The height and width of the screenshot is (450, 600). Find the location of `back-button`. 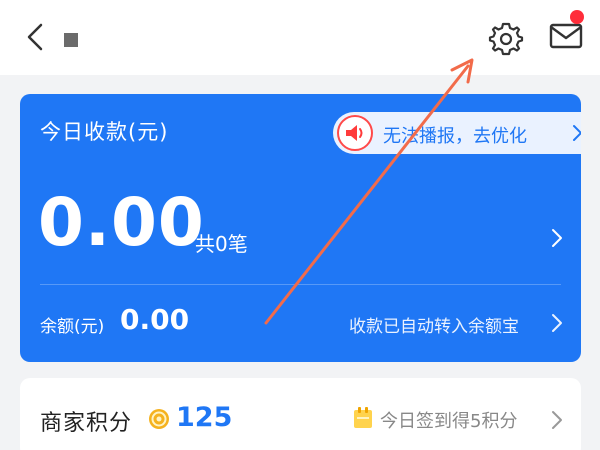

back-button is located at coordinates (35, 37).